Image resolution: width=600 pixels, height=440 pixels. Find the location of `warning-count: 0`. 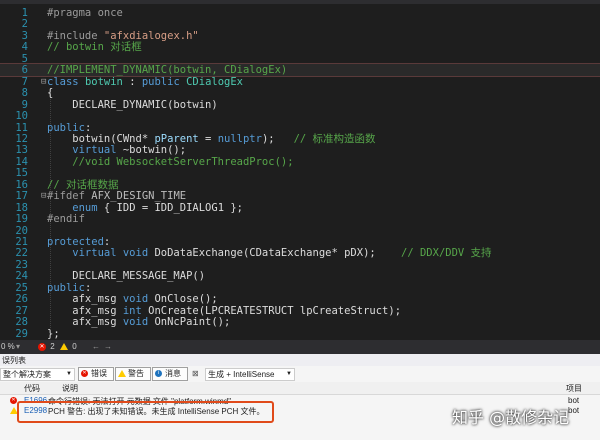

warning-count: 0 is located at coordinates (74, 346).